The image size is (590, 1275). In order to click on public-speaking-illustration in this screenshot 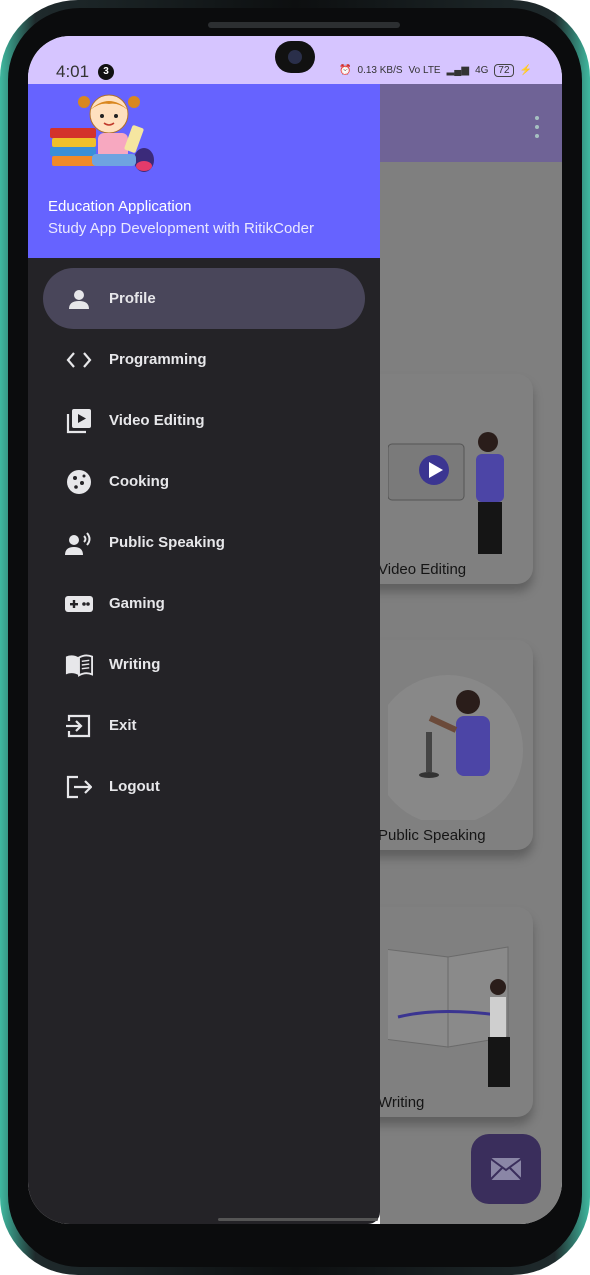, I will do `click(455, 747)`.